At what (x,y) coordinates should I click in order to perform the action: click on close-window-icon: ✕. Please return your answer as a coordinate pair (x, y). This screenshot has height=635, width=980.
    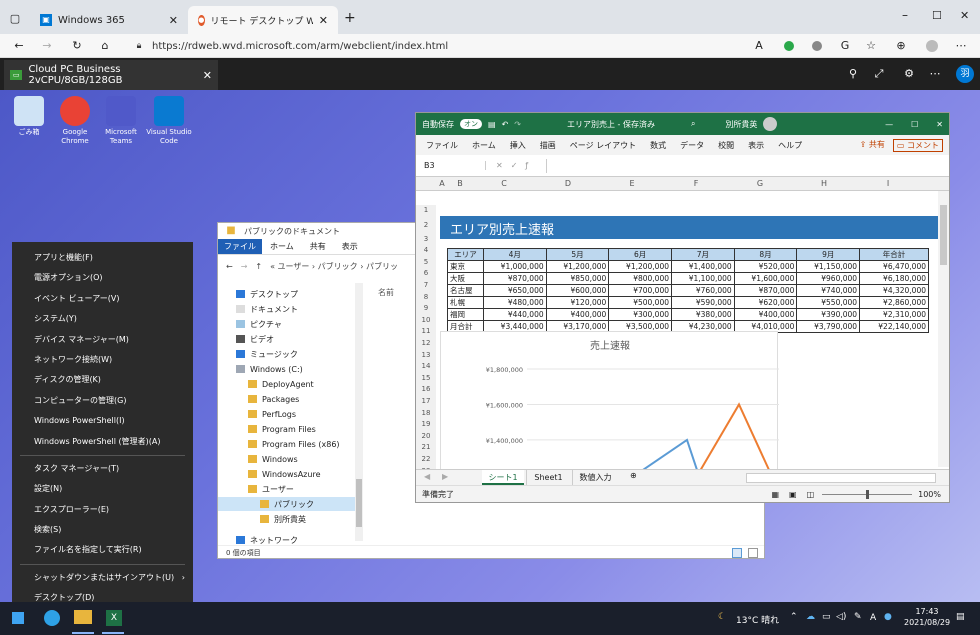
    Looking at the image, I should click on (964, 15).